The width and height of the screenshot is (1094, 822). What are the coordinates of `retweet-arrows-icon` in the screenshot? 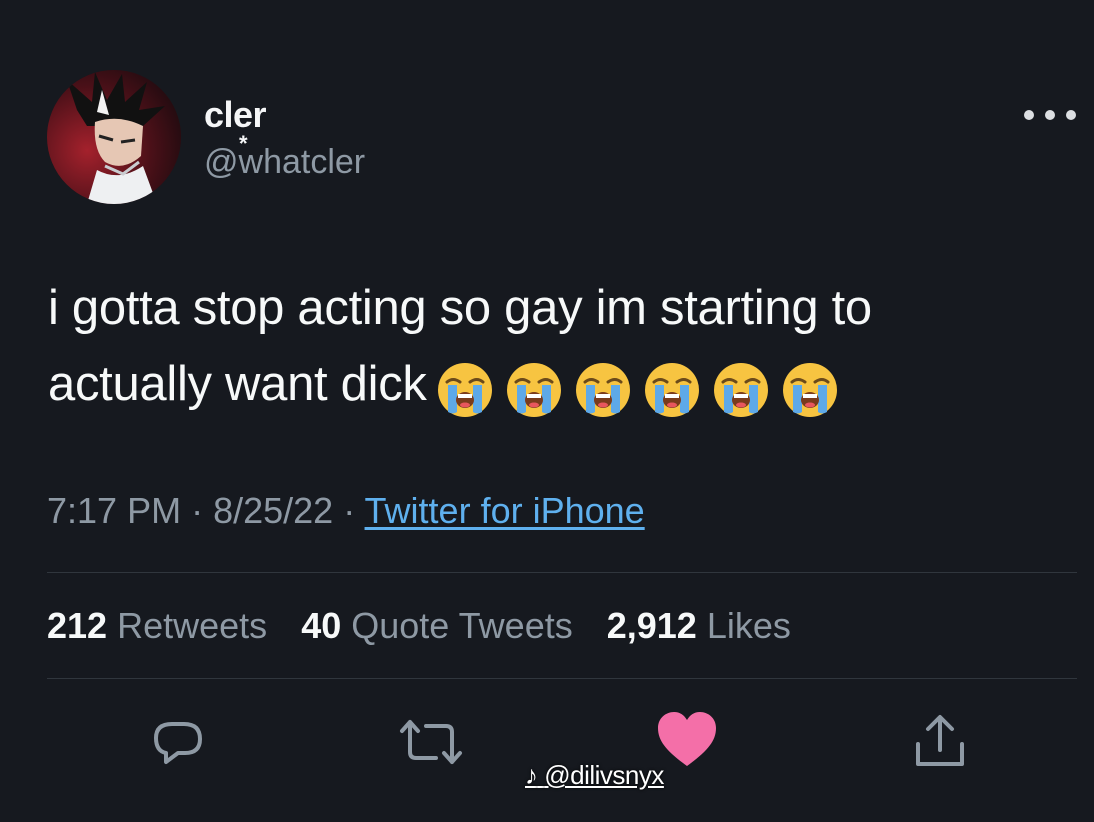 It's located at (431, 742).